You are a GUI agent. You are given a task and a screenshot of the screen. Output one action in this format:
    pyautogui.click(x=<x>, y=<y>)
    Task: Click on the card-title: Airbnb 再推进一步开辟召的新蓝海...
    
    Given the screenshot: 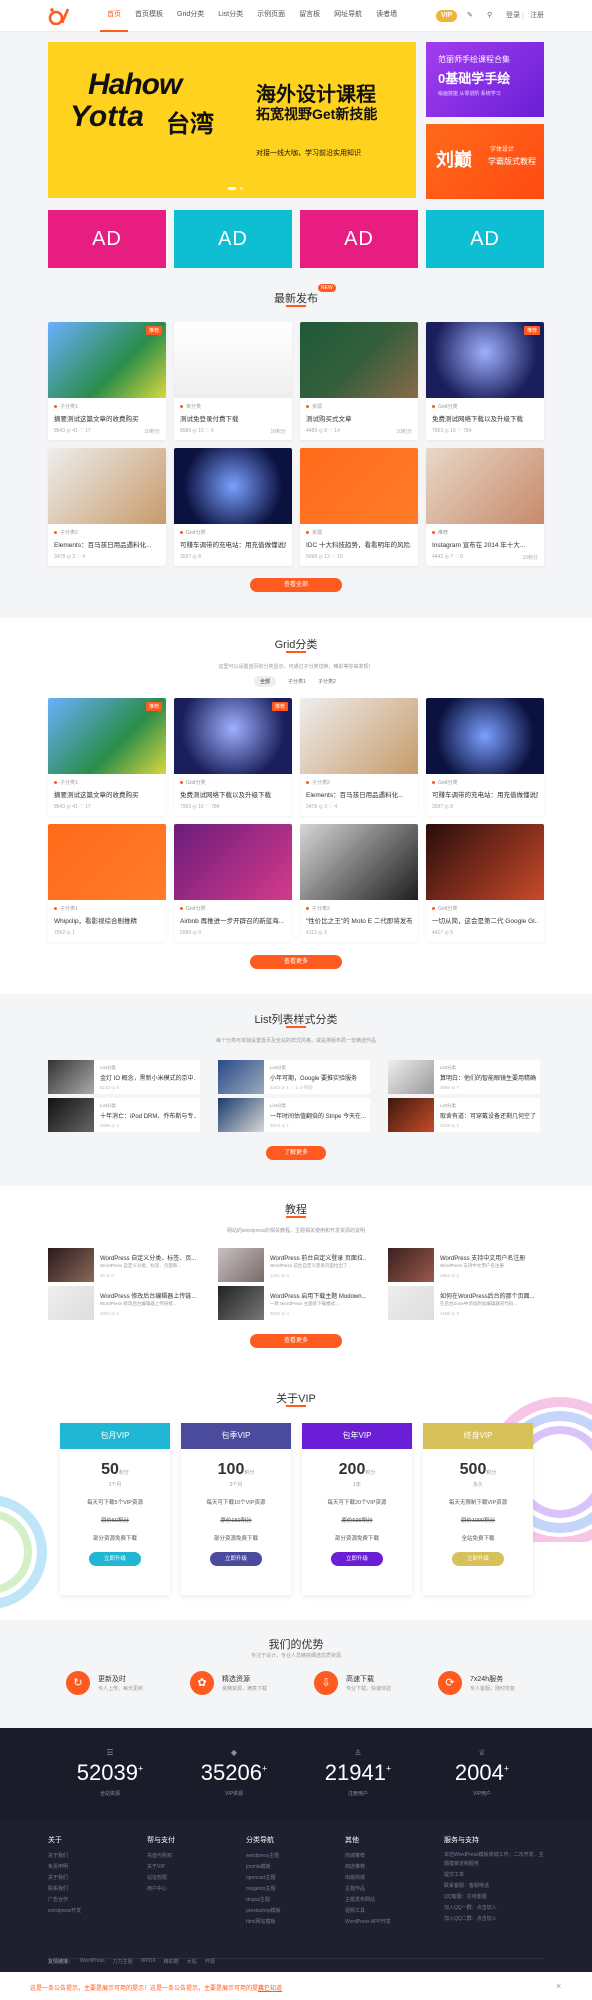 What is the action you would take?
    pyautogui.click(x=233, y=920)
    